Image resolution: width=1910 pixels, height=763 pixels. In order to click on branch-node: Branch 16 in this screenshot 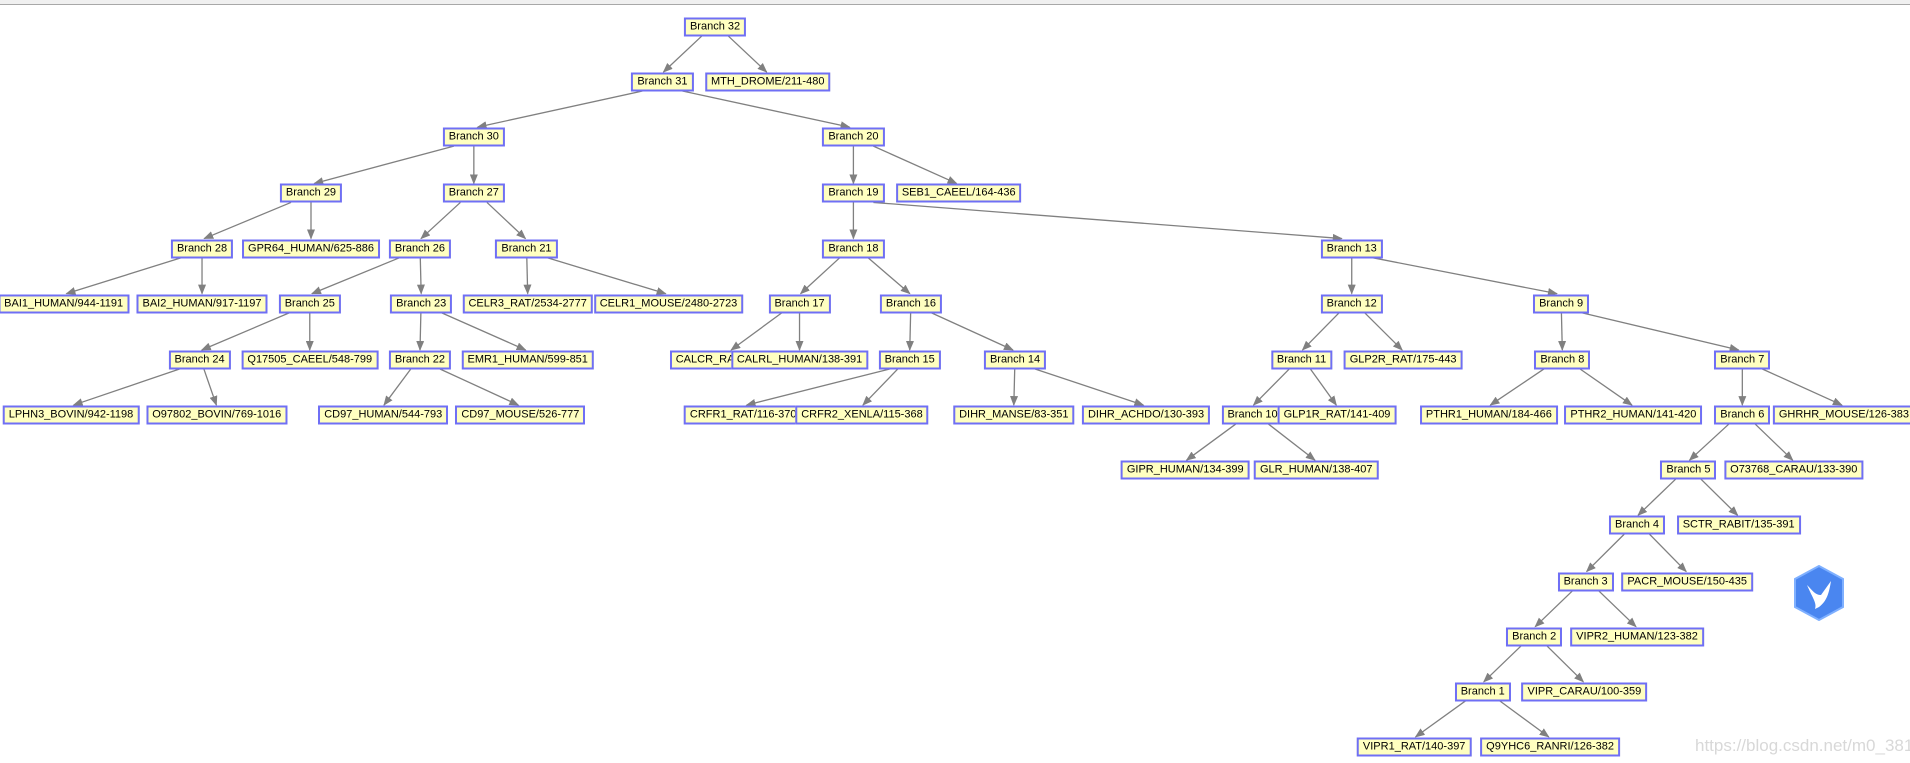, I will do `click(911, 304)`.